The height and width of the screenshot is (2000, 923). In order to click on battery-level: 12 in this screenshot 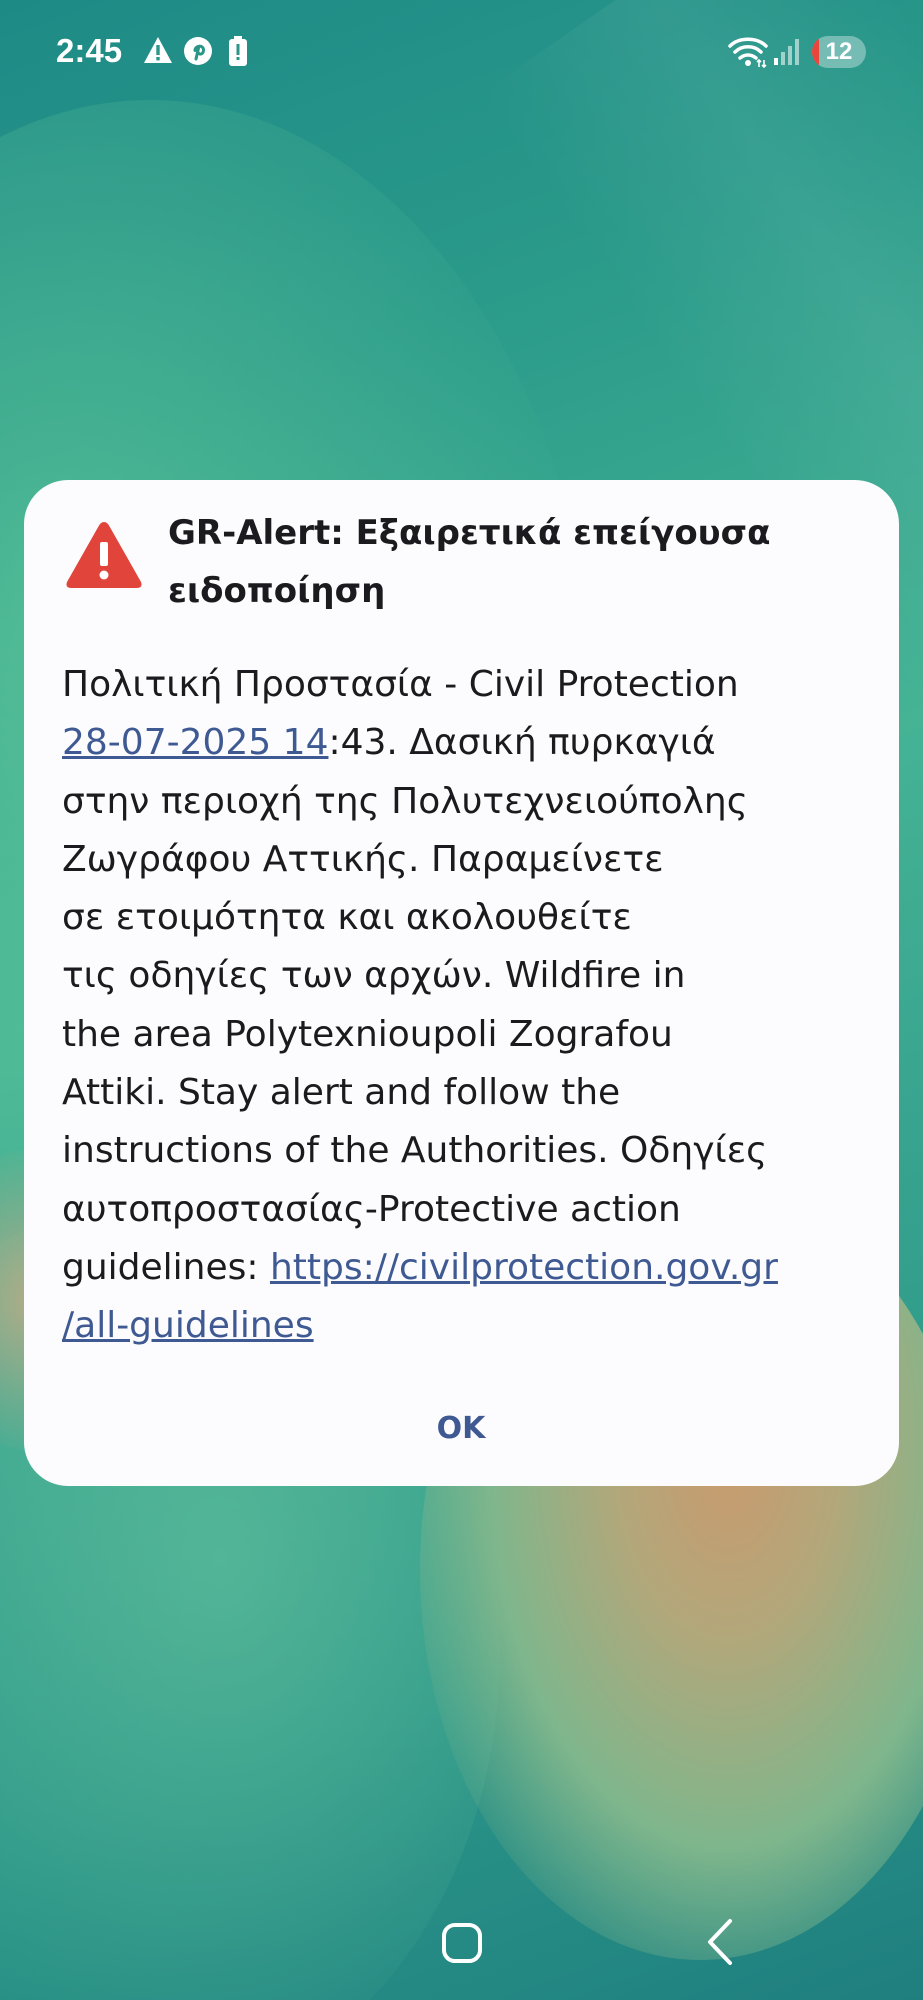, I will do `click(839, 51)`.